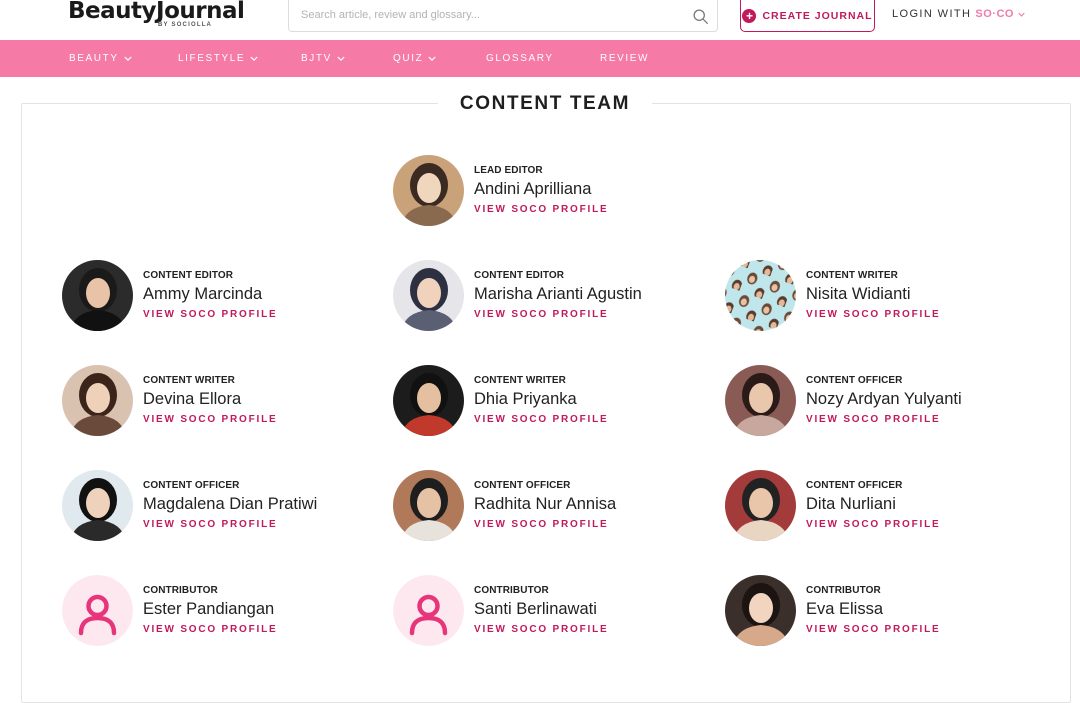 The height and width of the screenshot is (703, 1080). Describe the element at coordinates (845, 609) in the screenshot. I see `member-name: Eva Elissa` at that location.